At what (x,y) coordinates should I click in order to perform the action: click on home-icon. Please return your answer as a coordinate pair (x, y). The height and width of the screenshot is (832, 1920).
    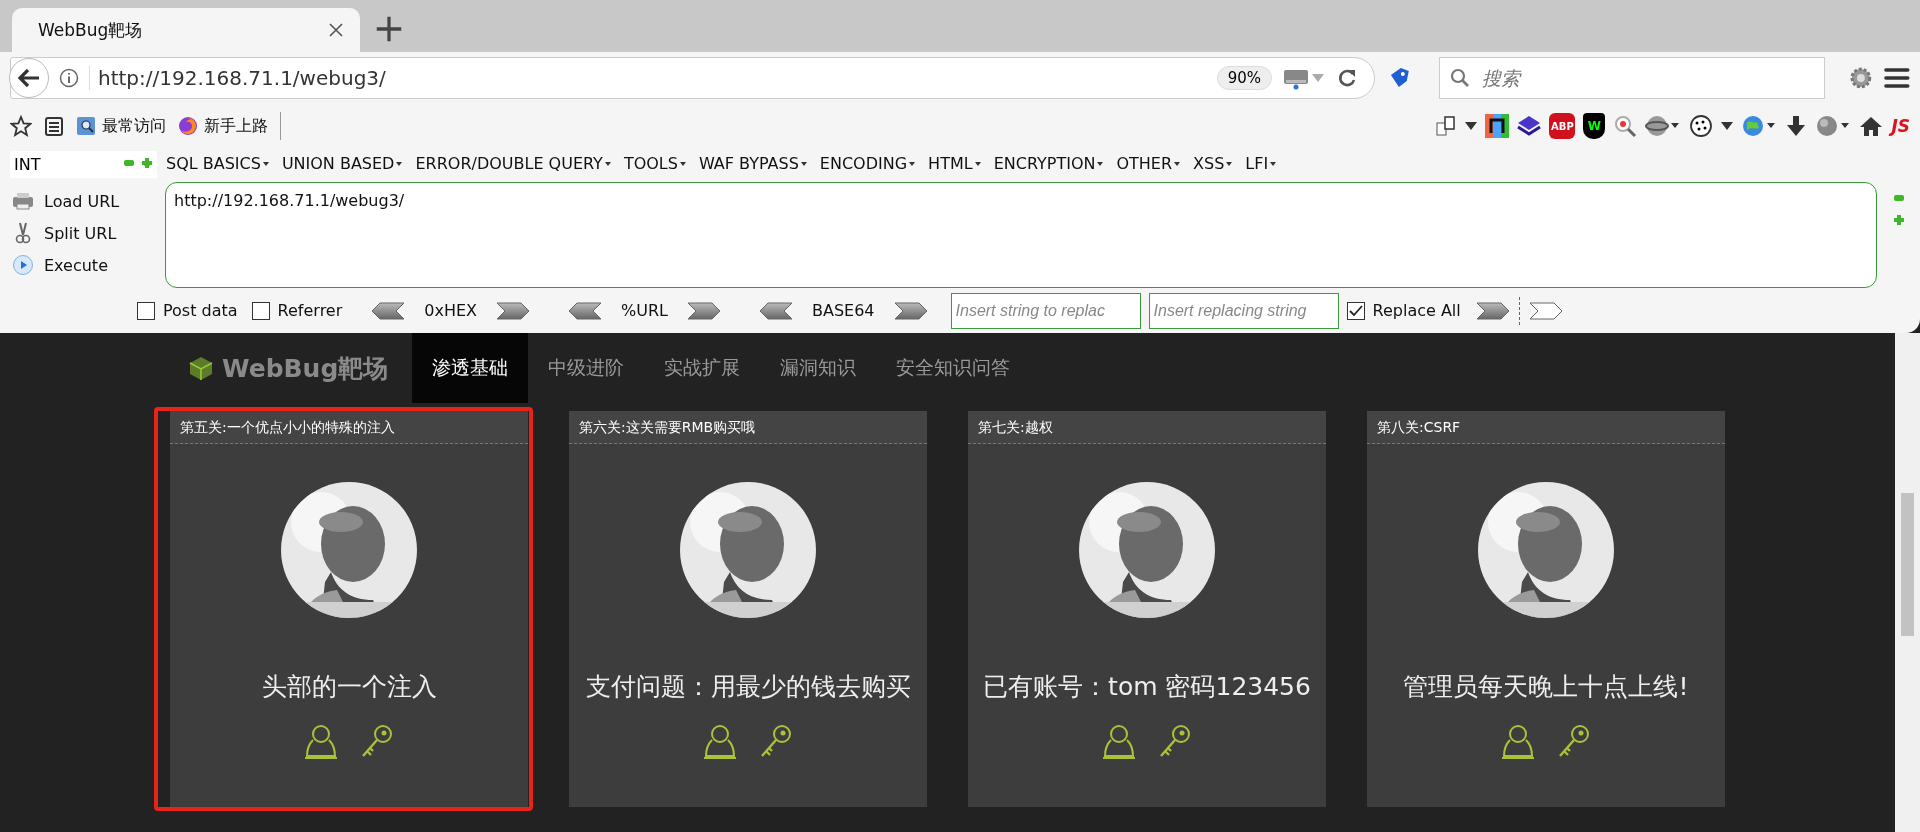
    Looking at the image, I should click on (1871, 126).